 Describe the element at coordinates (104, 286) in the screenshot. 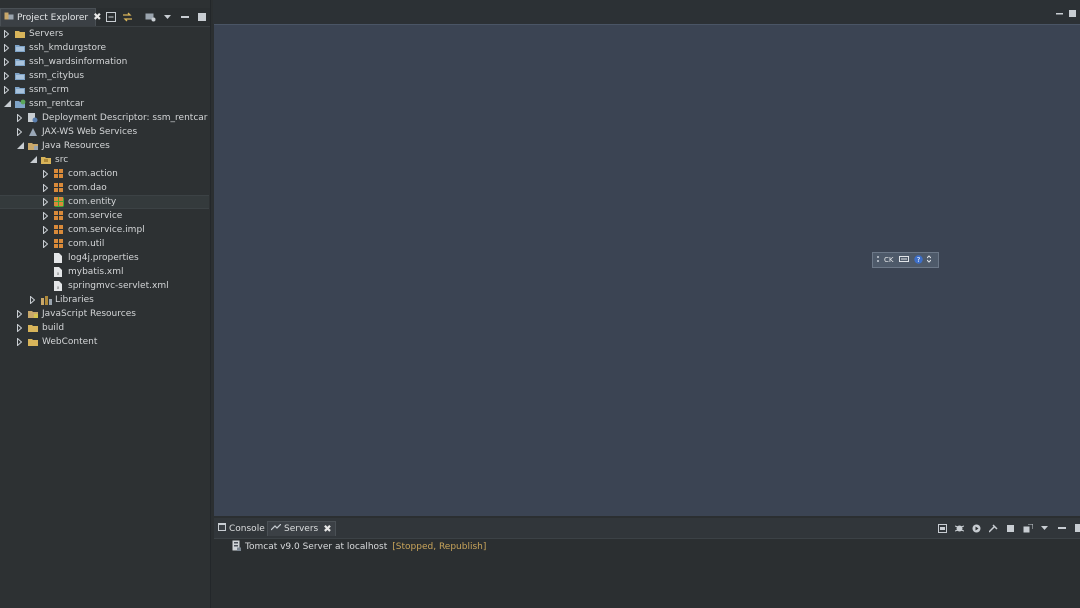

I see `tree-item: x springmvc-servlet.xml` at that location.